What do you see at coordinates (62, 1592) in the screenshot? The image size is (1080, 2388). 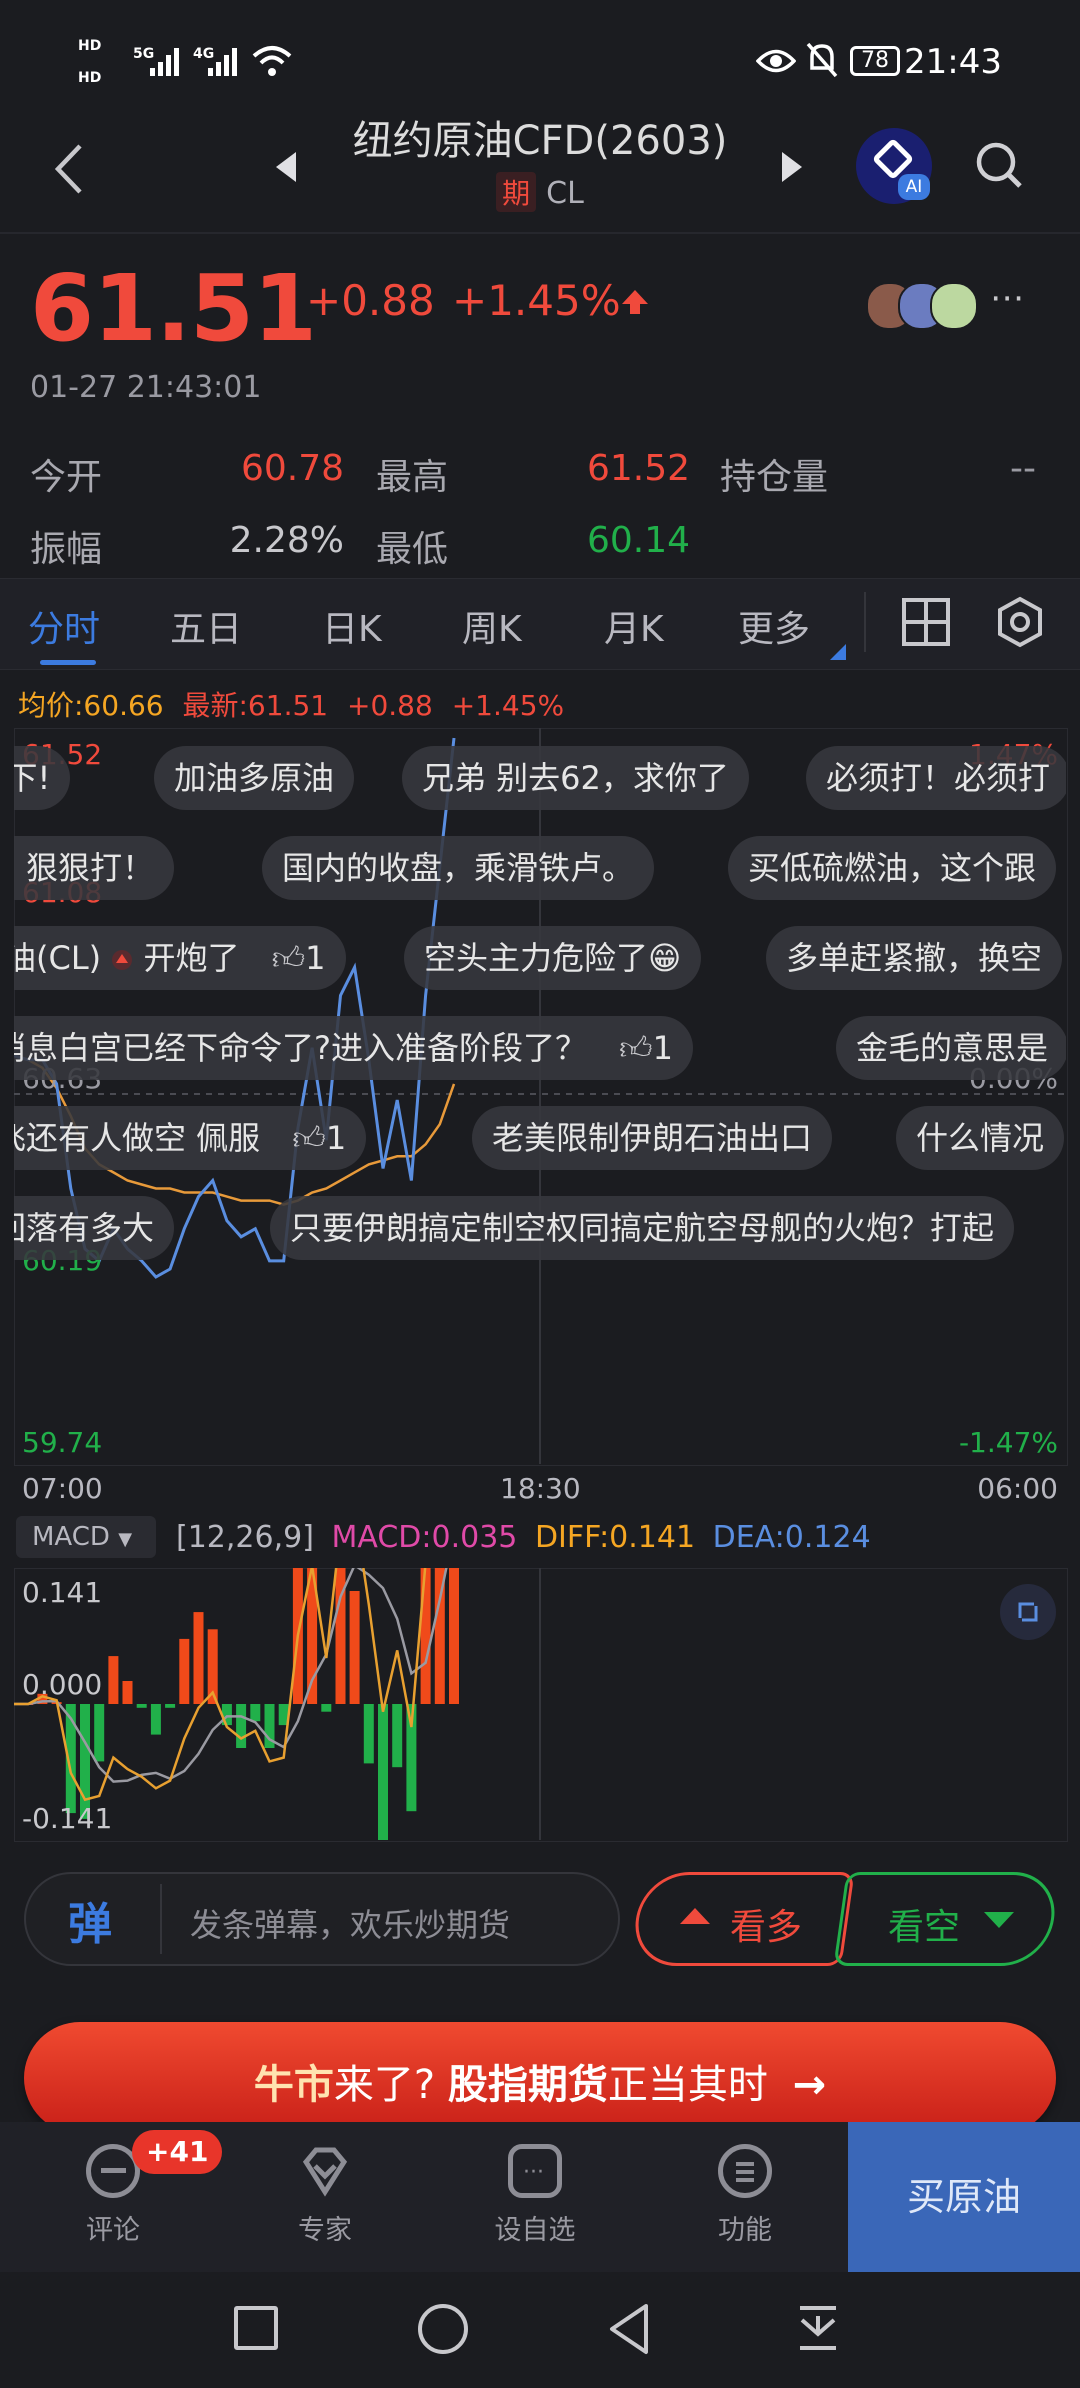 I see `macd-y-top: 0.141` at bounding box center [62, 1592].